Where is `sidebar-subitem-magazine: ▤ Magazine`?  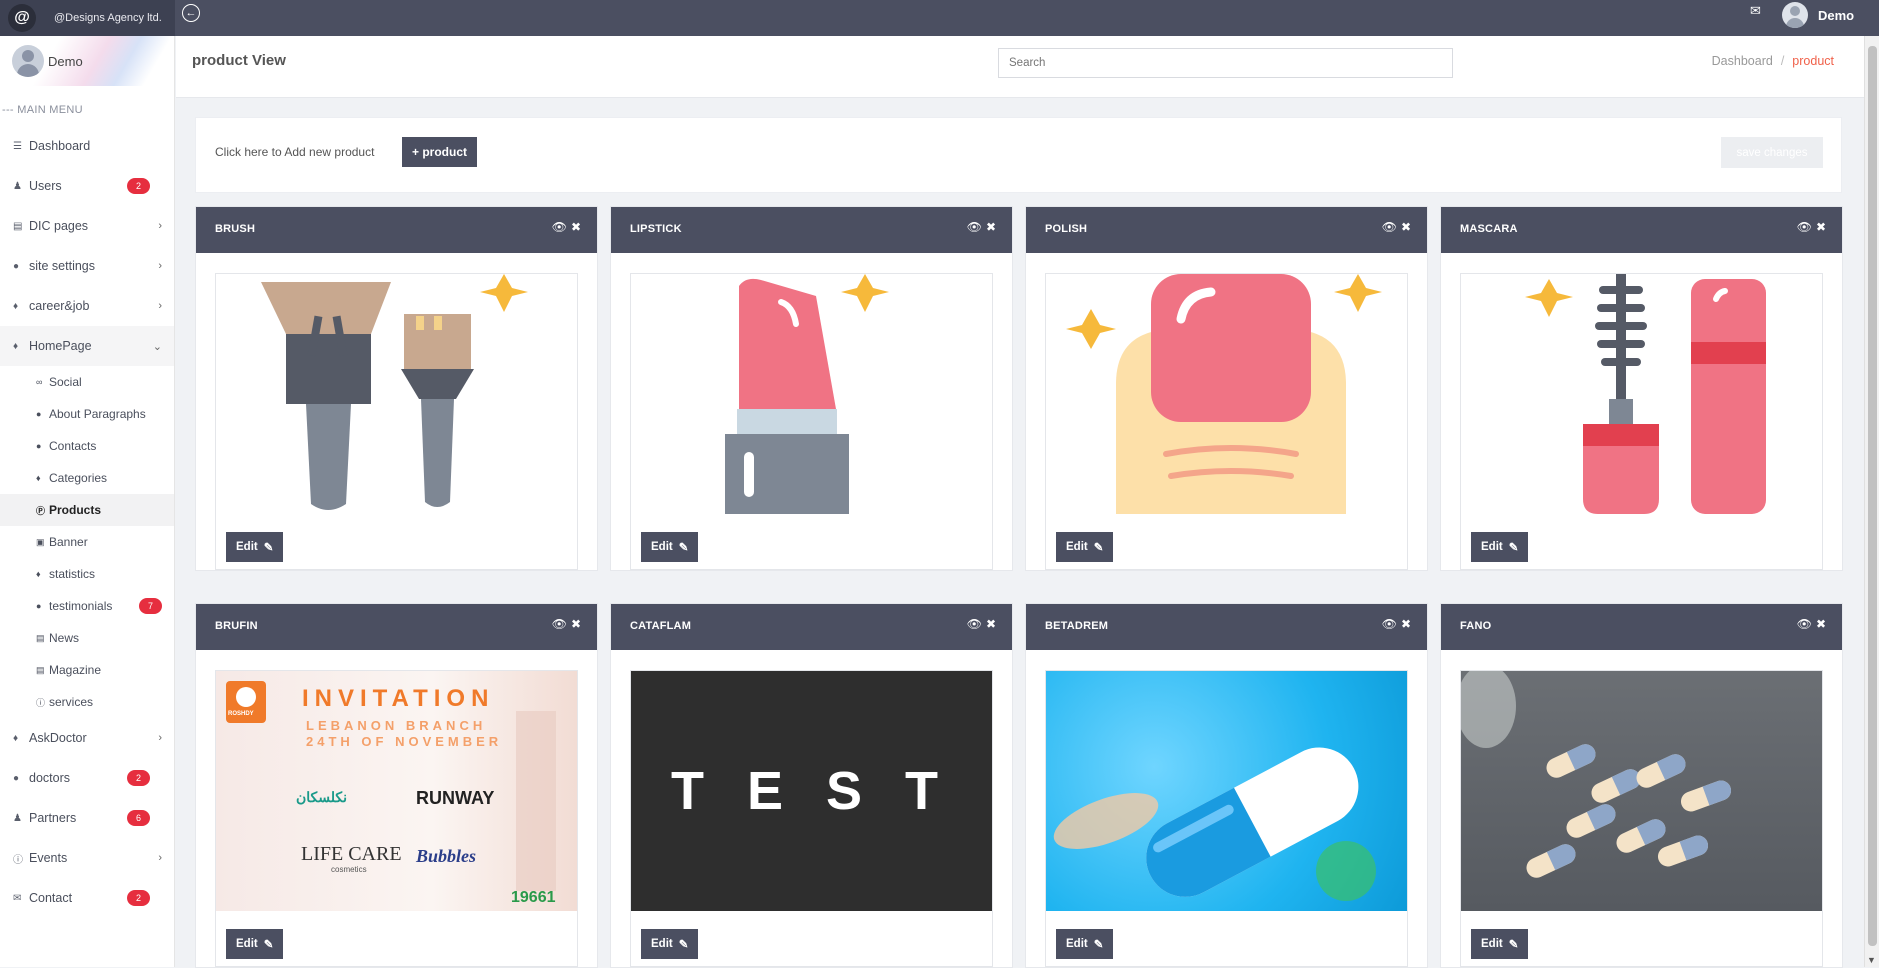
sidebar-subitem-magazine: ▤ Magazine is located at coordinates (87, 670).